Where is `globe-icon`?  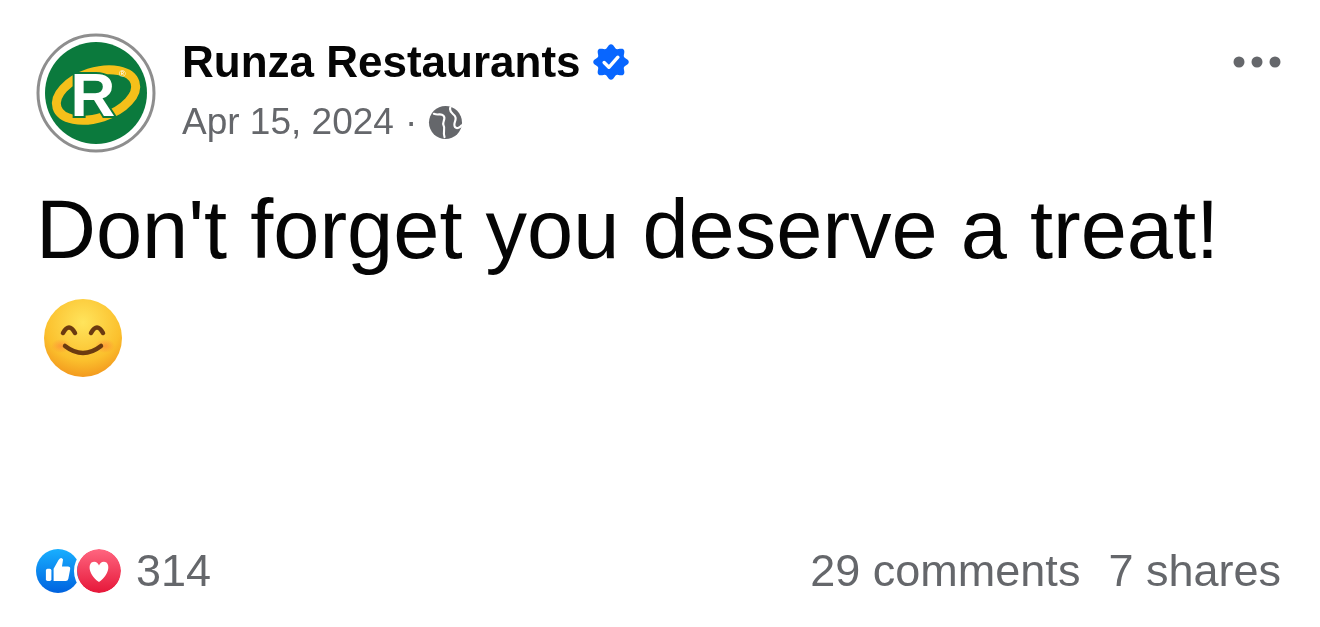 globe-icon is located at coordinates (446, 122).